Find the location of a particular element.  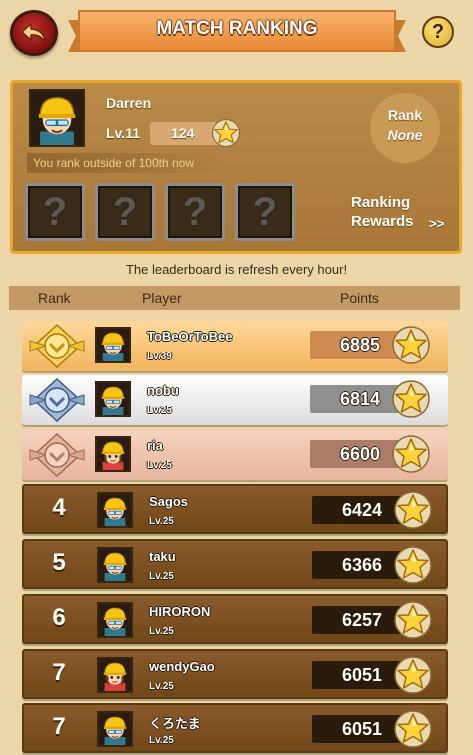

rank-number: 4 is located at coordinates (59, 507).